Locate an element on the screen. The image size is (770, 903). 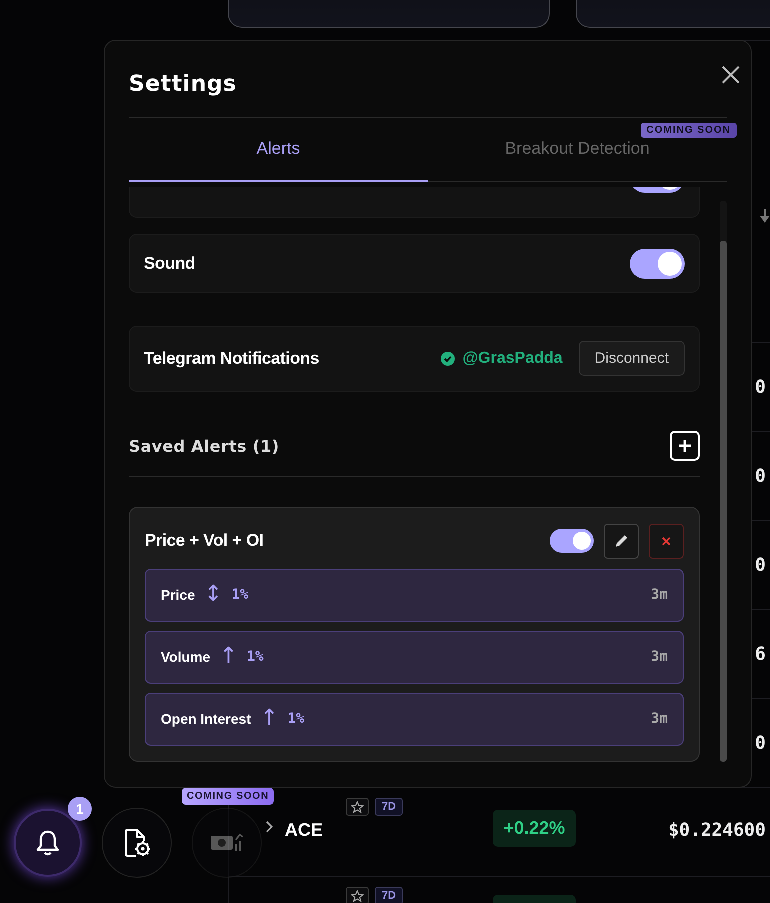
pencil-icon is located at coordinates (622, 541).